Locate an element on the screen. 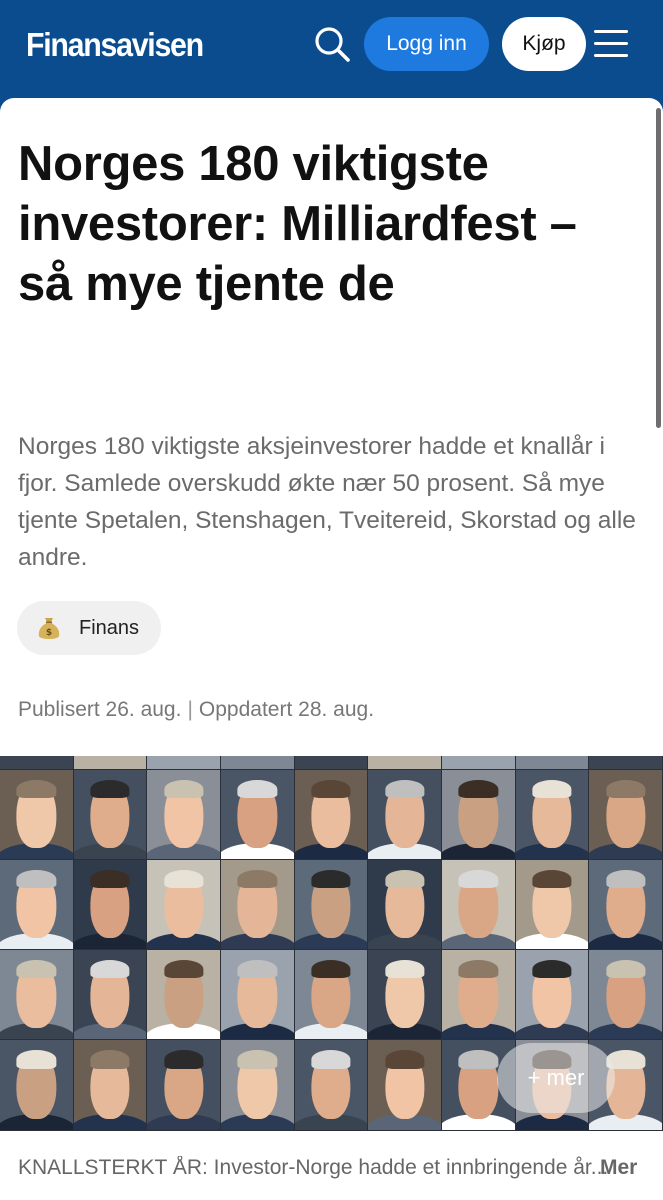 The height and width of the screenshot is (1200, 663). caption-more-link: Mer is located at coordinates (618, 1168).